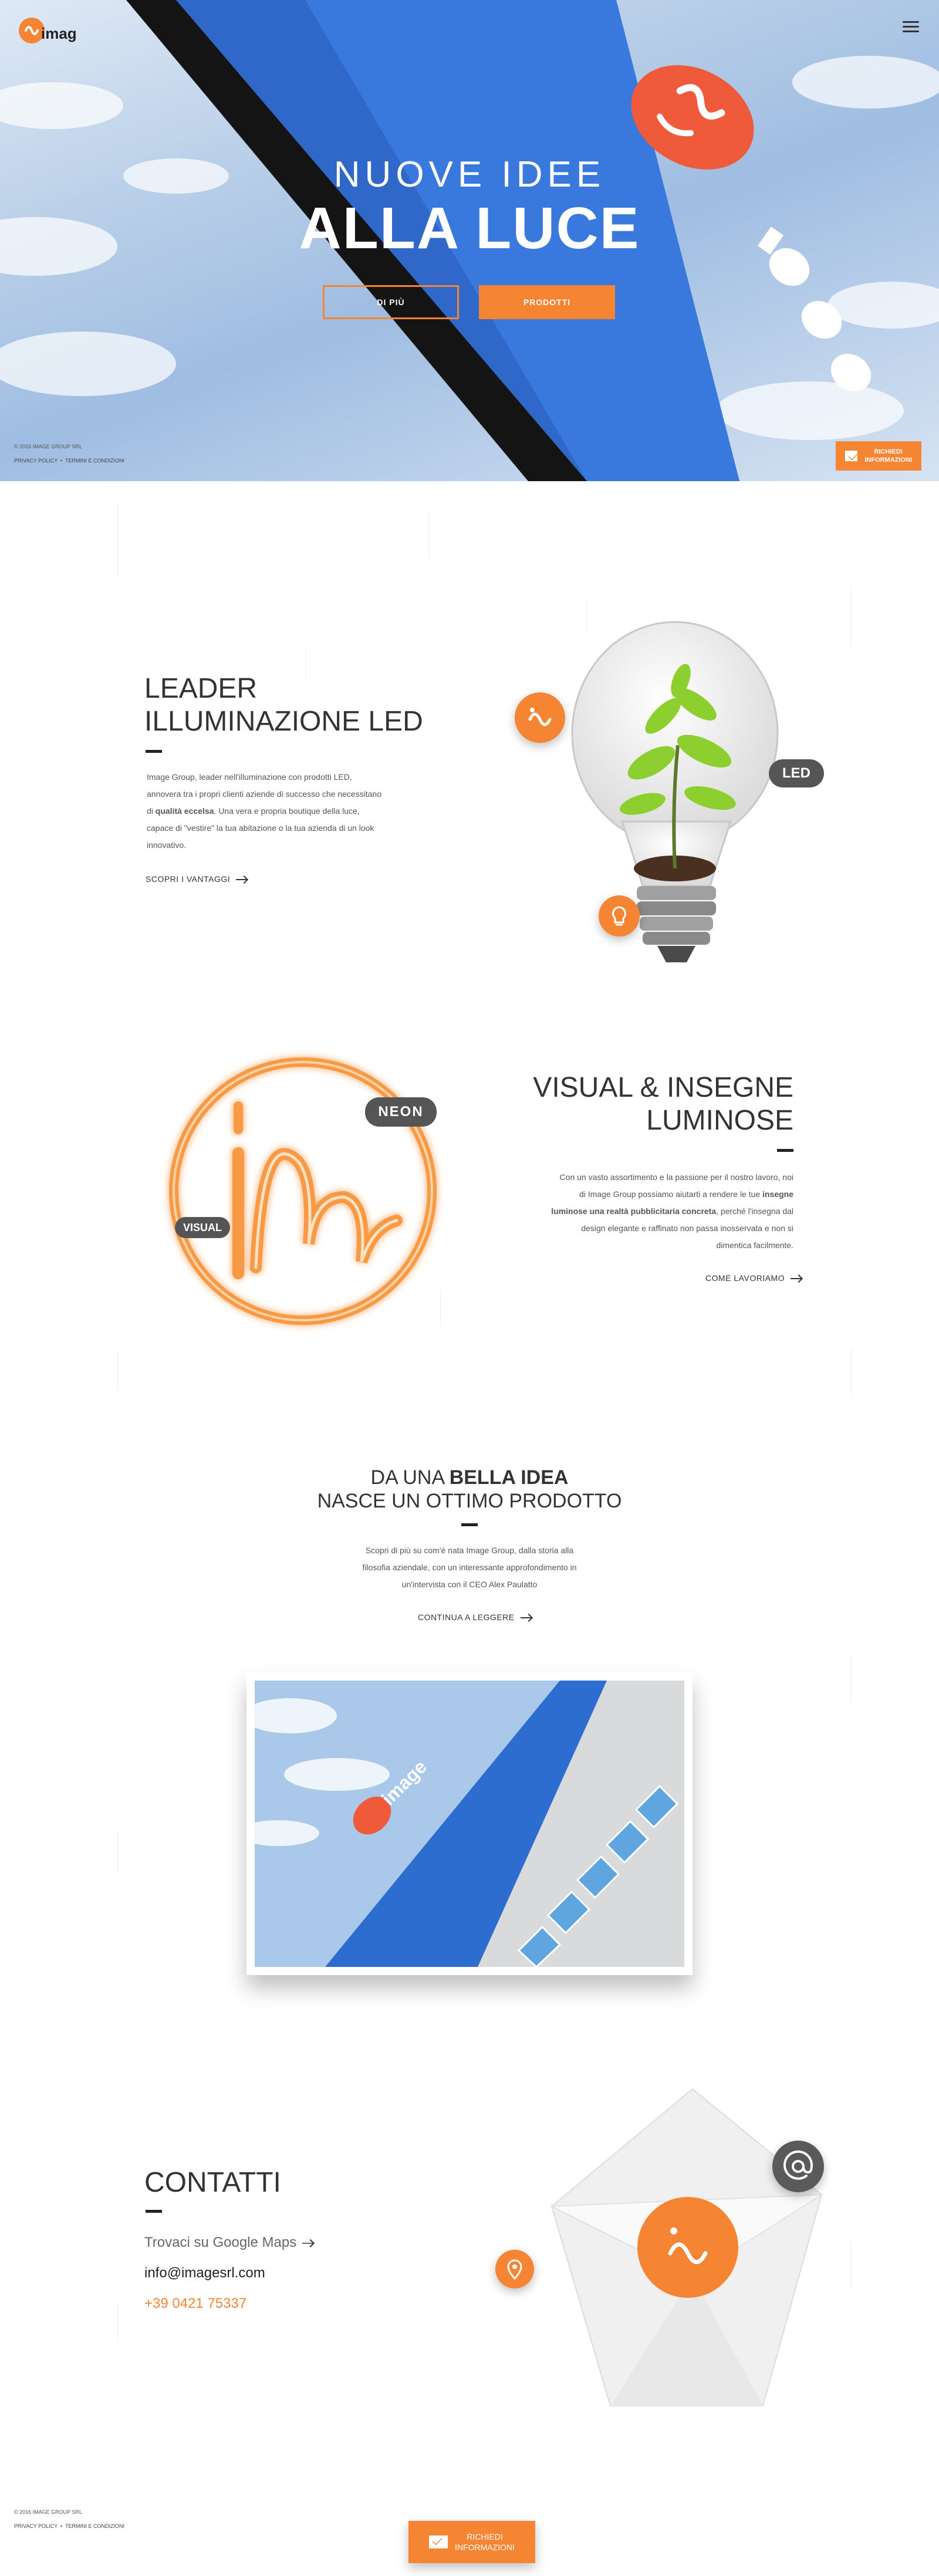  What do you see at coordinates (469, 1584) in the screenshot?
I see `idea-text-3: un'intervista con il CEO Alex Paulatto` at bounding box center [469, 1584].